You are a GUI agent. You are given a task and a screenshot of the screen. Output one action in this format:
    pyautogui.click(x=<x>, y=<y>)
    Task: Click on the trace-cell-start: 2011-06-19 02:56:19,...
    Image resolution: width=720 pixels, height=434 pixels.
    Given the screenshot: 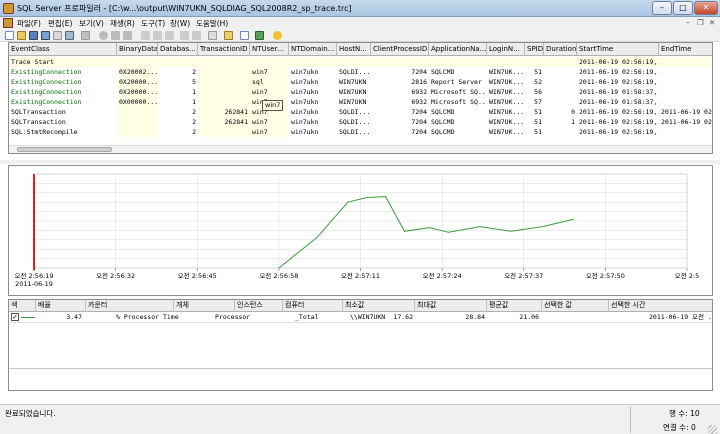 What is the action you would take?
    pyautogui.click(x=619, y=72)
    